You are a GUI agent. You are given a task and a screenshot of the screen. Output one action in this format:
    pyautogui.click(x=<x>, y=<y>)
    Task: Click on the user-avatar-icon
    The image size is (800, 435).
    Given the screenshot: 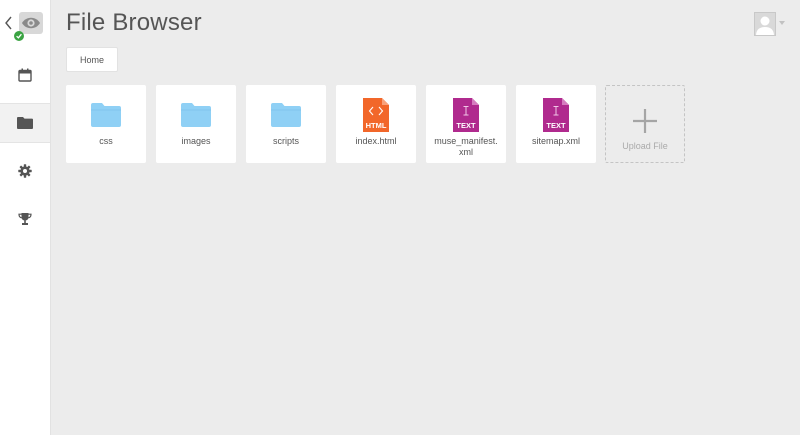 What is the action you would take?
    pyautogui.click(x=765, y=25)
    